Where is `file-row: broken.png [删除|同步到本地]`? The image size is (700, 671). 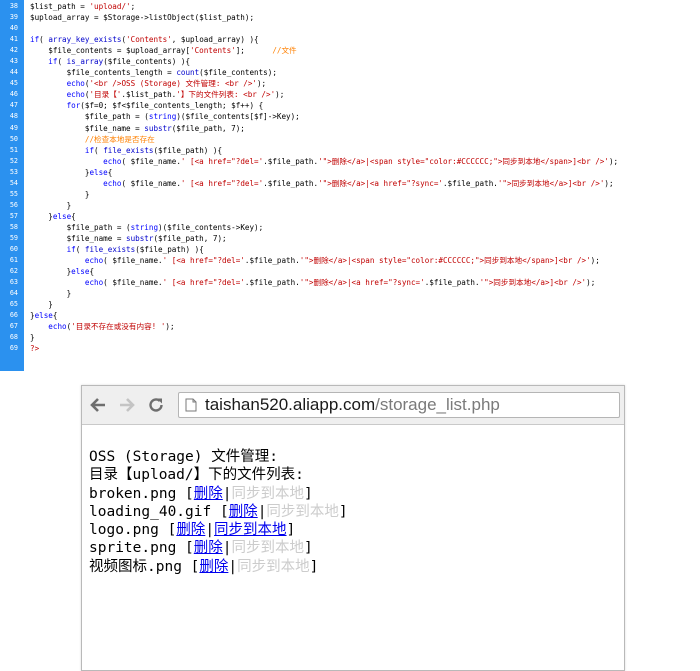 file-row: broken.png [删除|同步到本地] is located at coordinates (354, 494).